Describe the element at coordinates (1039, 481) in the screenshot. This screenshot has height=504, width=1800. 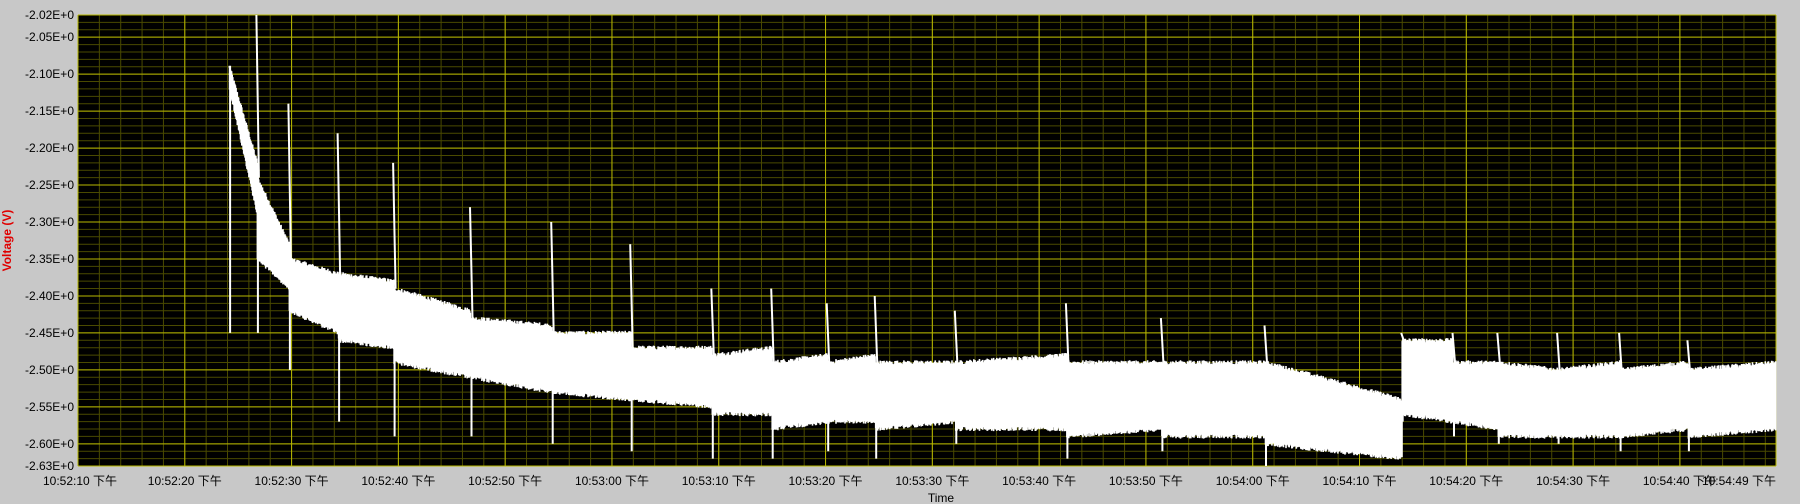
I see `x-tick-label: 10:53:40 下午` at that location.